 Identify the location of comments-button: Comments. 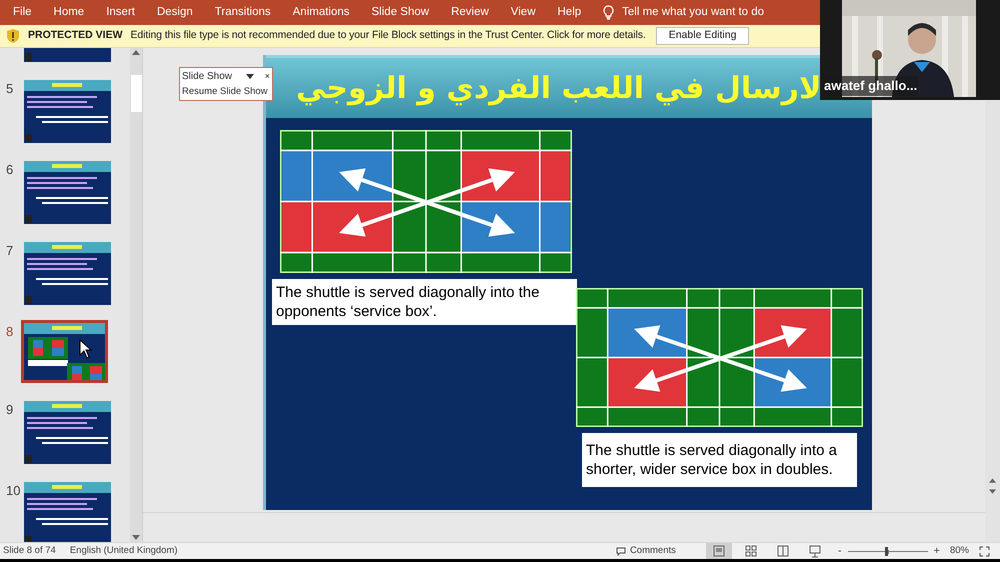
(653, 551).